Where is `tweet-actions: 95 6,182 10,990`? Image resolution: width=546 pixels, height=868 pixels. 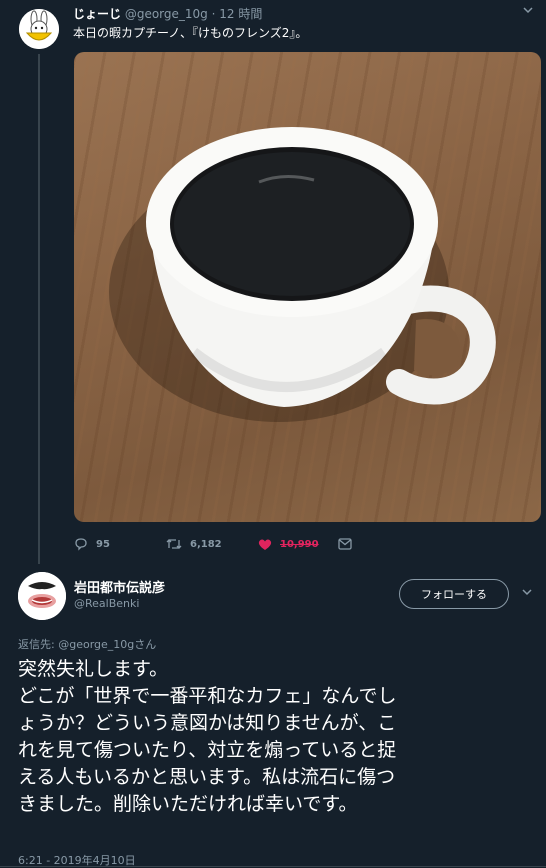
tweet-actions: 95 6,182 10,990 is located at coordinates (217, 544).